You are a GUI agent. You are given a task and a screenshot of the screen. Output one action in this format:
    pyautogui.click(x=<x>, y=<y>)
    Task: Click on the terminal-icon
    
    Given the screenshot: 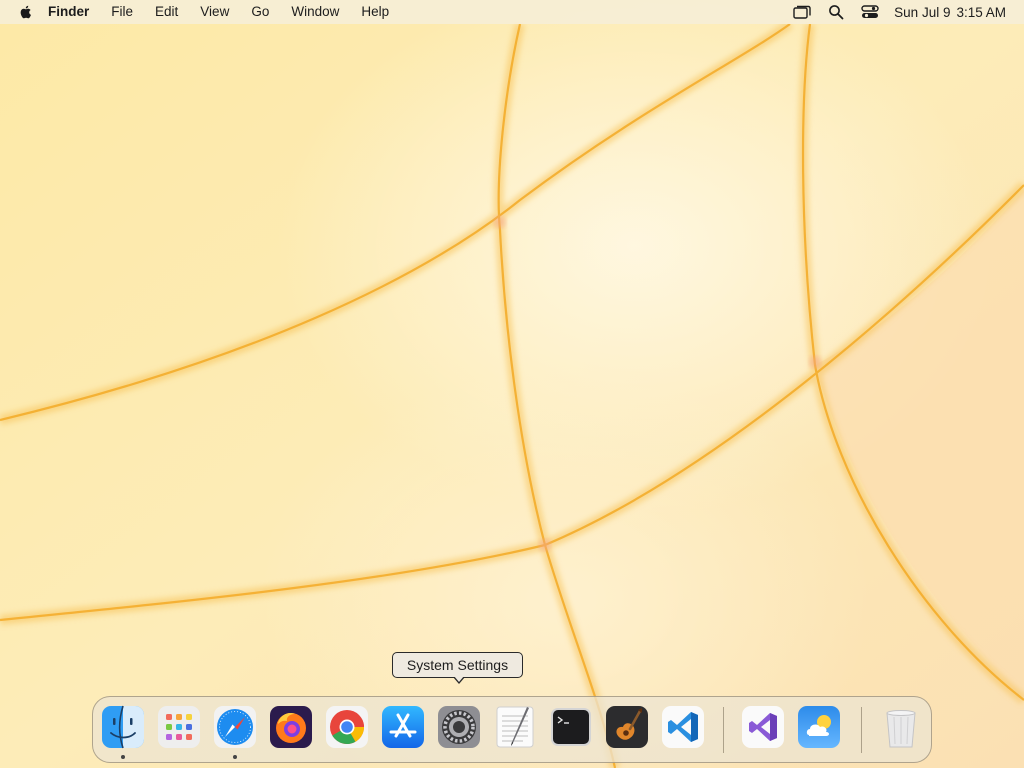 What is the action you would take?
    pyautogui.click(x=571, y=727)
    